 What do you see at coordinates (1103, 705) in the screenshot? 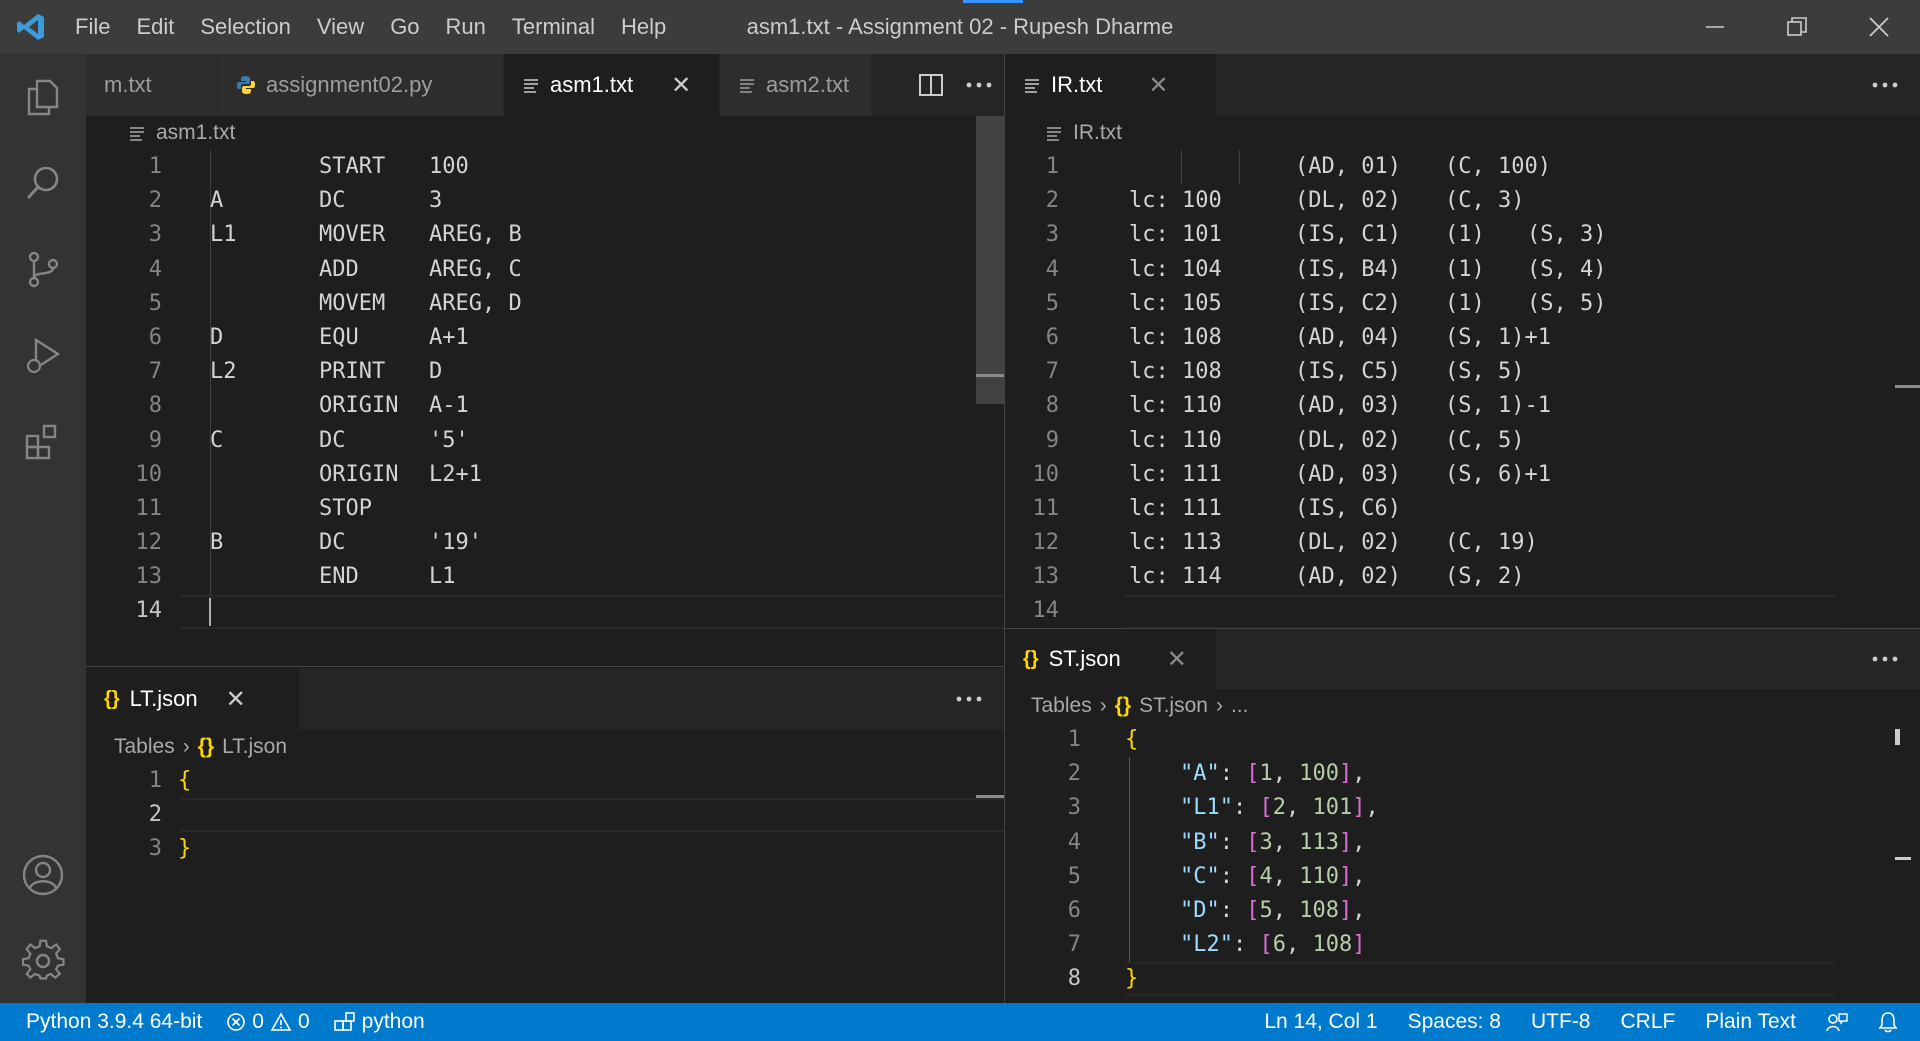
I see `chevron-right-icon: ›` at bounding box center [1103, 705].